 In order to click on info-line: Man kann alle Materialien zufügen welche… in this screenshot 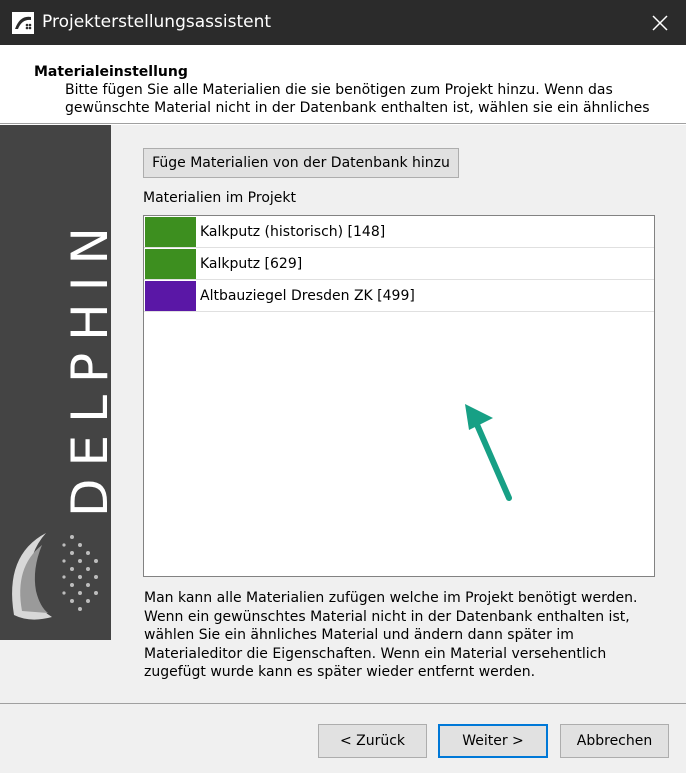, I will do `click(391, 598)`.